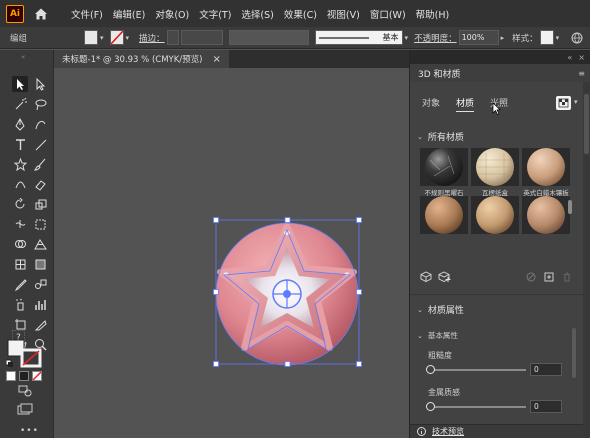 This screenshot has height=438, width=590. Describe the element at coordinates (40, 164) in the screenshot. I see `paintbrush-tool-icon` at that location.